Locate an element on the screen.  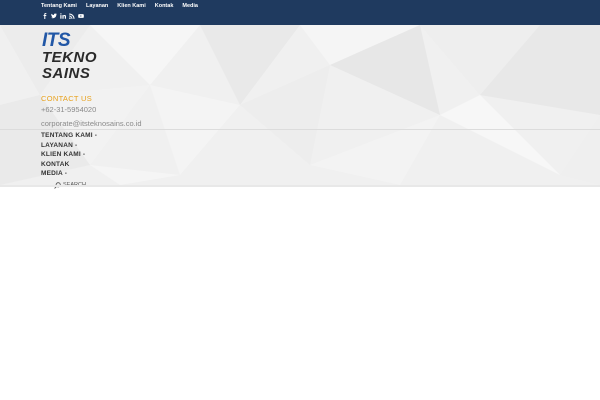
main-nav-klien-kami: KLIEN KAMI - is located at coordinates (69, 155).